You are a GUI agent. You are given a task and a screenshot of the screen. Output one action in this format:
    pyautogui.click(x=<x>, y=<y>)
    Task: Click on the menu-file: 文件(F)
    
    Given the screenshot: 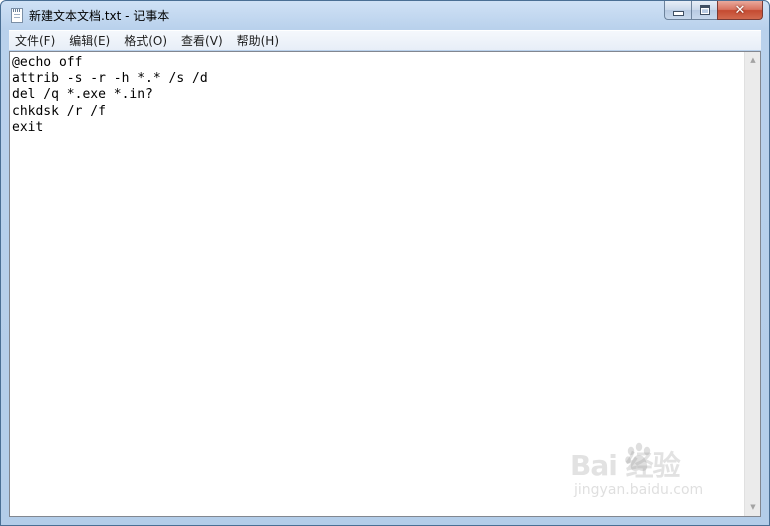 What is the action you would take?
    pyautogui.click(x=35, y=41)
    